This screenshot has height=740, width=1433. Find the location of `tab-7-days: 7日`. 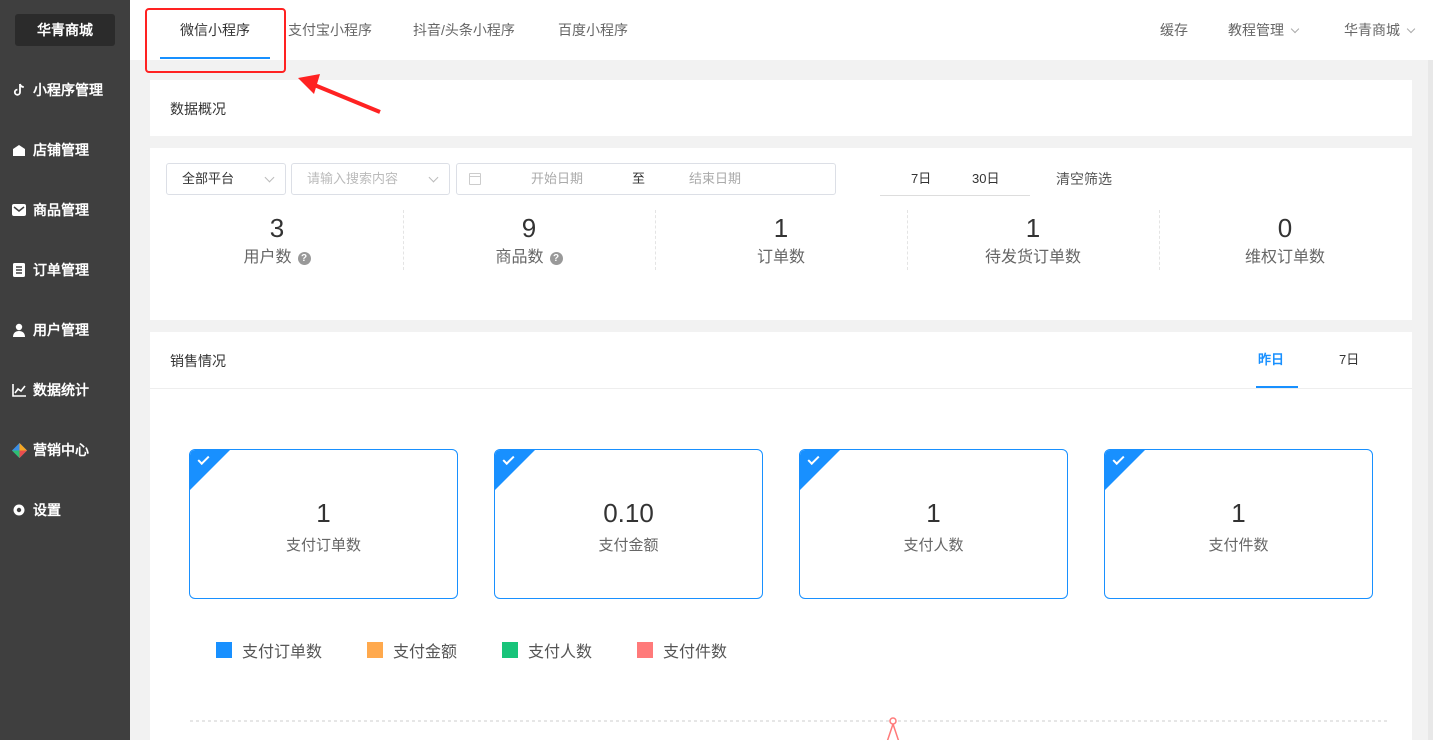

tab-7-days: 7日 is located at coordinates (1349, 360).